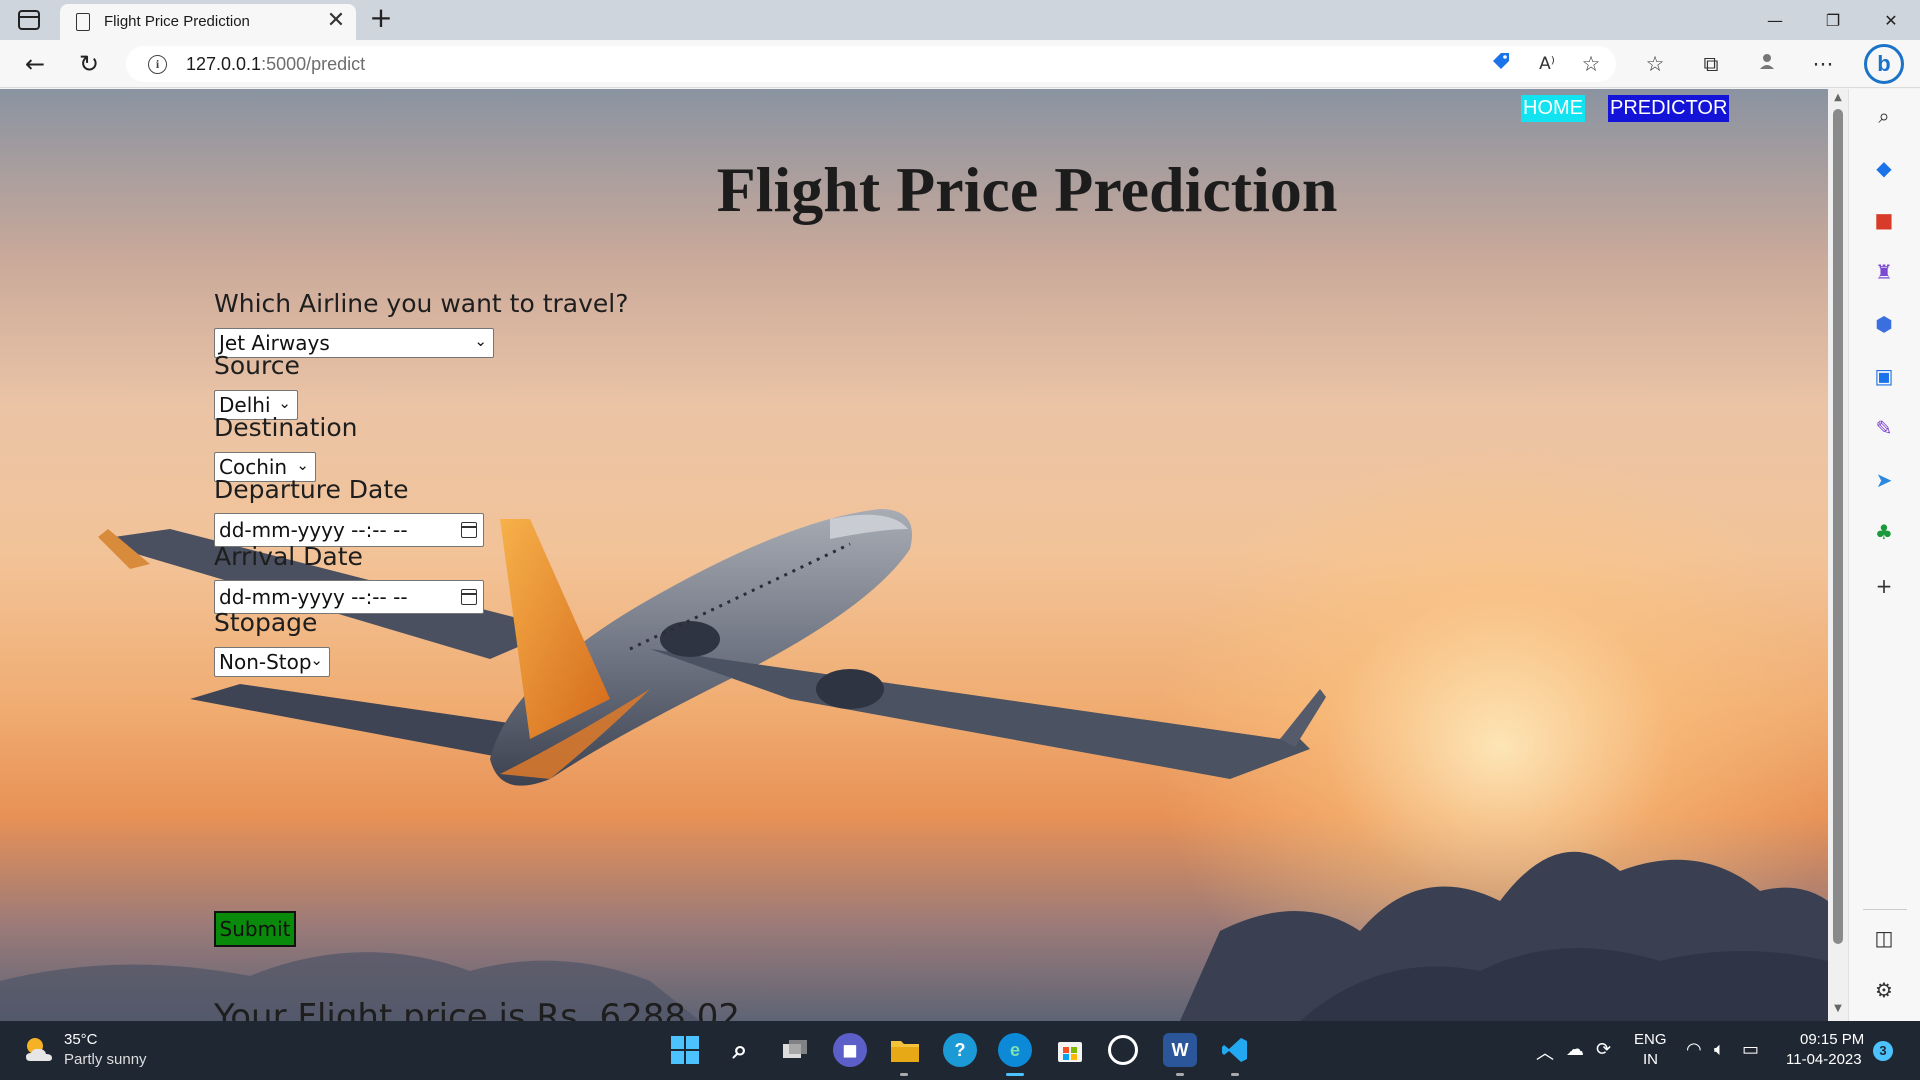  I want to click on close-window-button: ✕, so click(1891, 20).